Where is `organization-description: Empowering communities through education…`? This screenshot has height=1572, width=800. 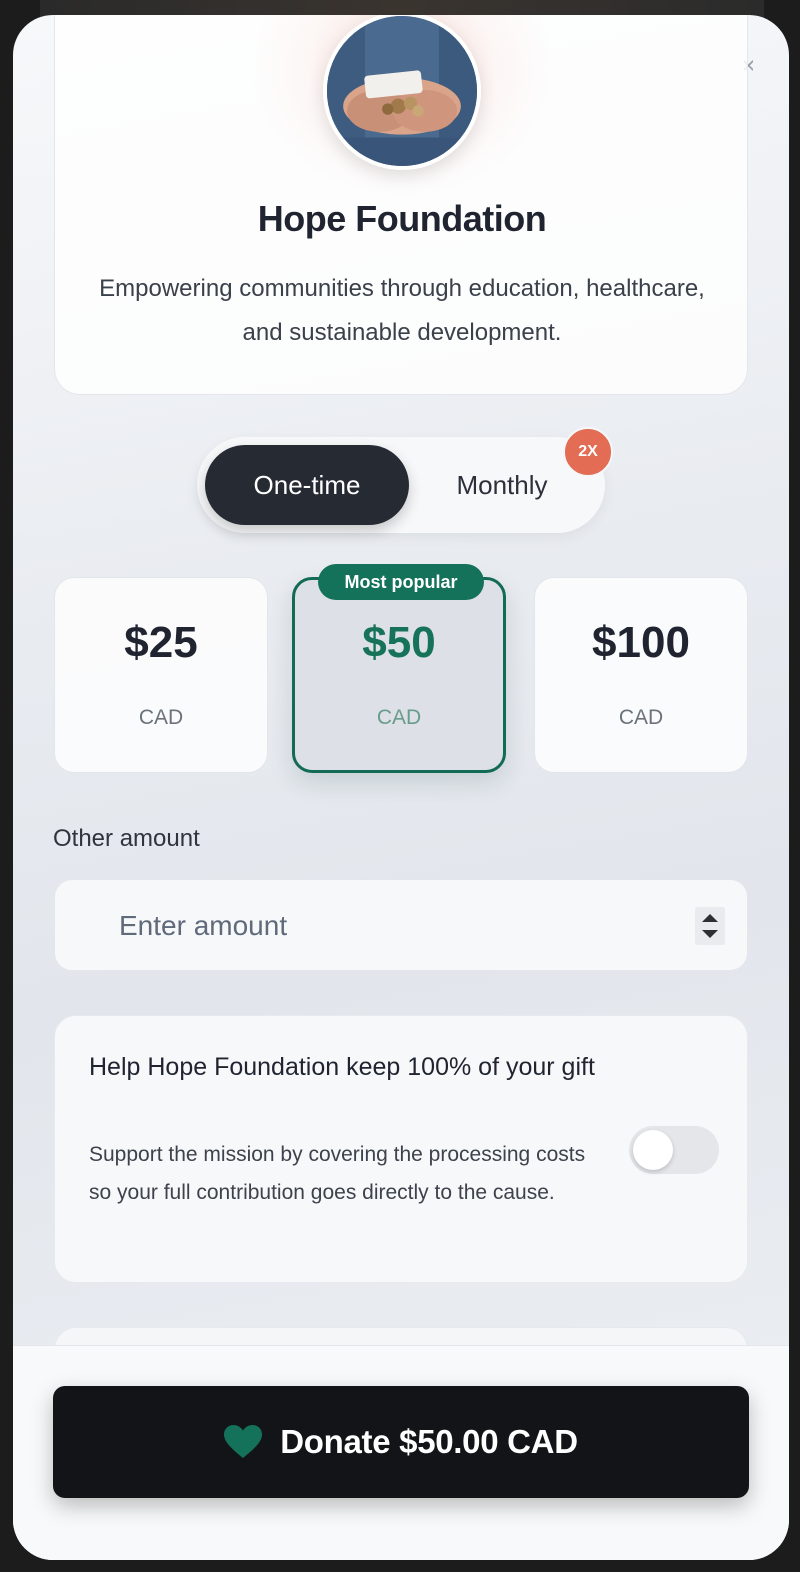 organization-description: Empowering communities through education… is located at coordinates (402, 310).